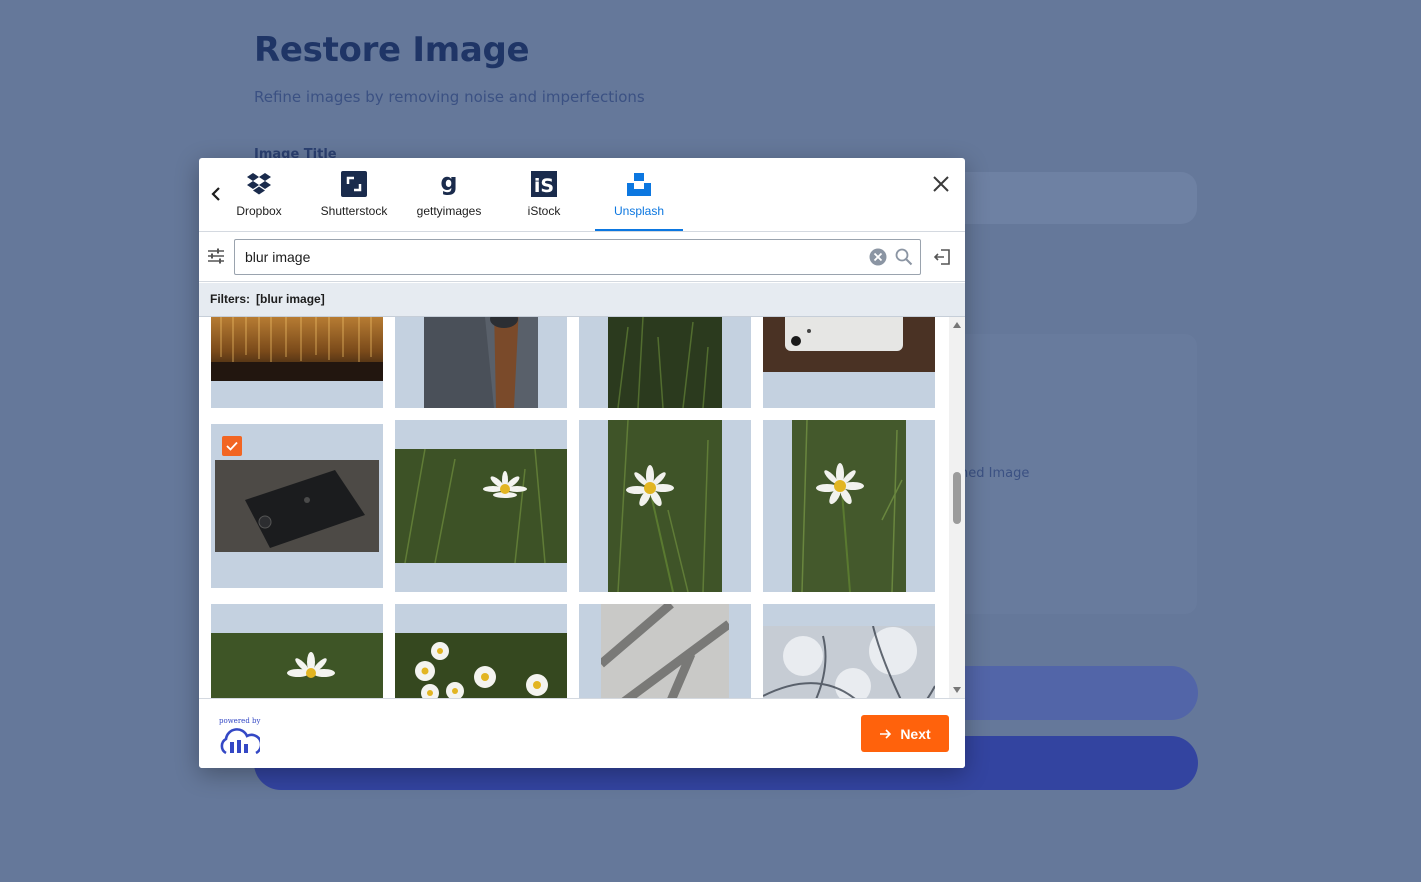  What do you see at coordinates (582, 300) in the screenshot?
I see `active-filters-bar: Filters: [blur image]` at bounding box center [582, 300].